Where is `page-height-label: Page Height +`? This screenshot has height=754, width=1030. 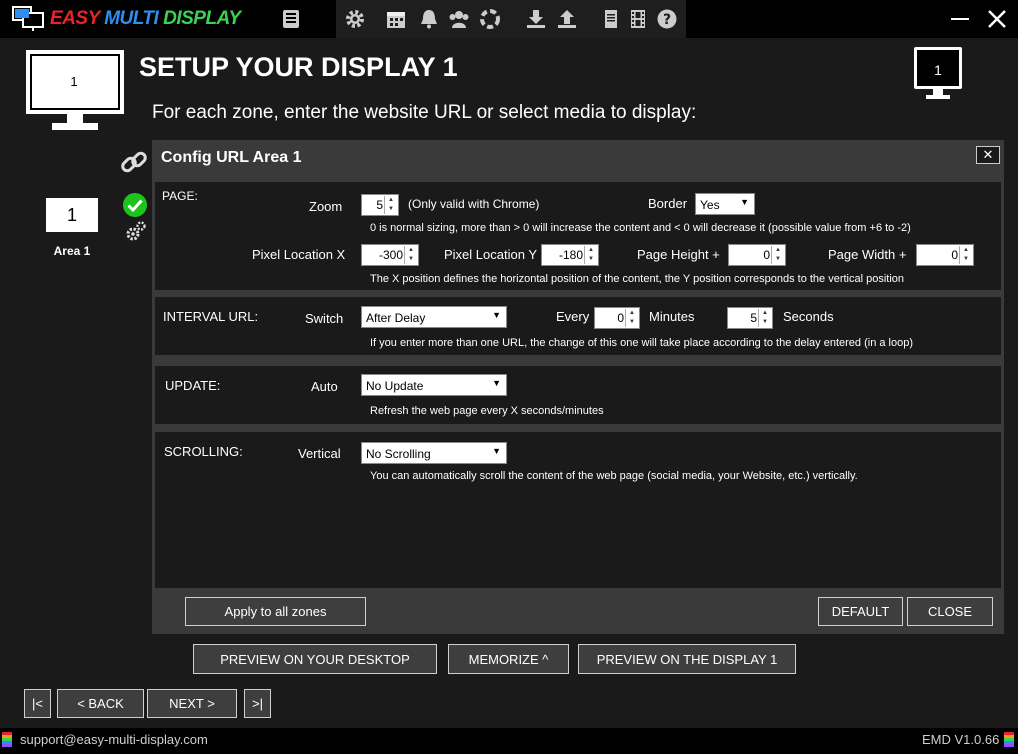
page-height-label: Page Height + is located at coordinates (678, 254).